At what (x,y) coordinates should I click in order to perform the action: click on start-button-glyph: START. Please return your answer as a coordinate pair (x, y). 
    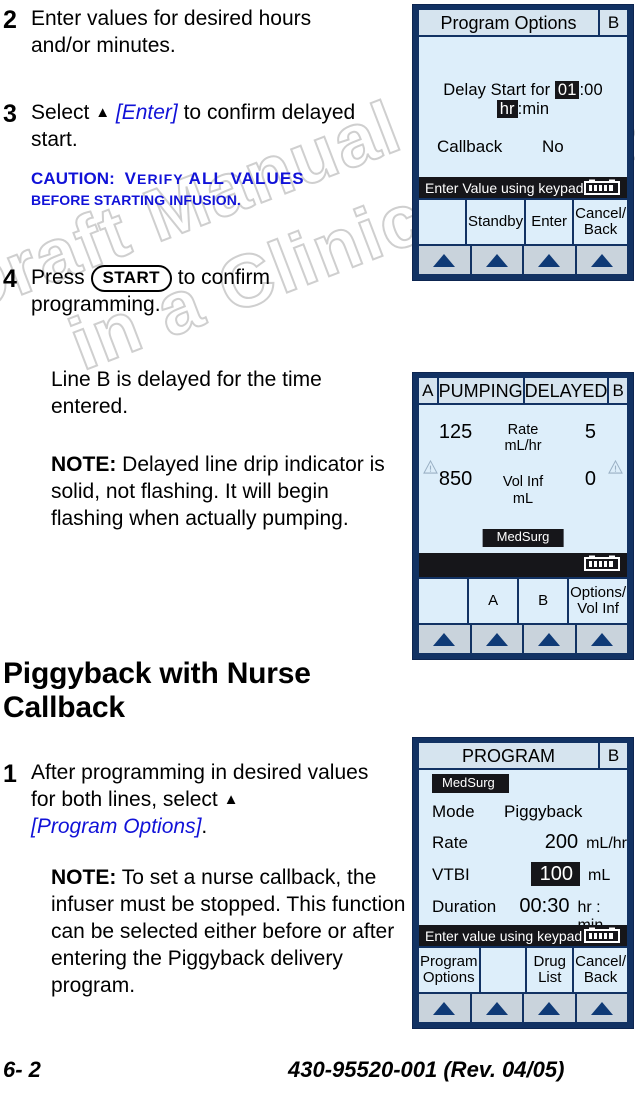
    Looking at the image, I should click on (131, 278).